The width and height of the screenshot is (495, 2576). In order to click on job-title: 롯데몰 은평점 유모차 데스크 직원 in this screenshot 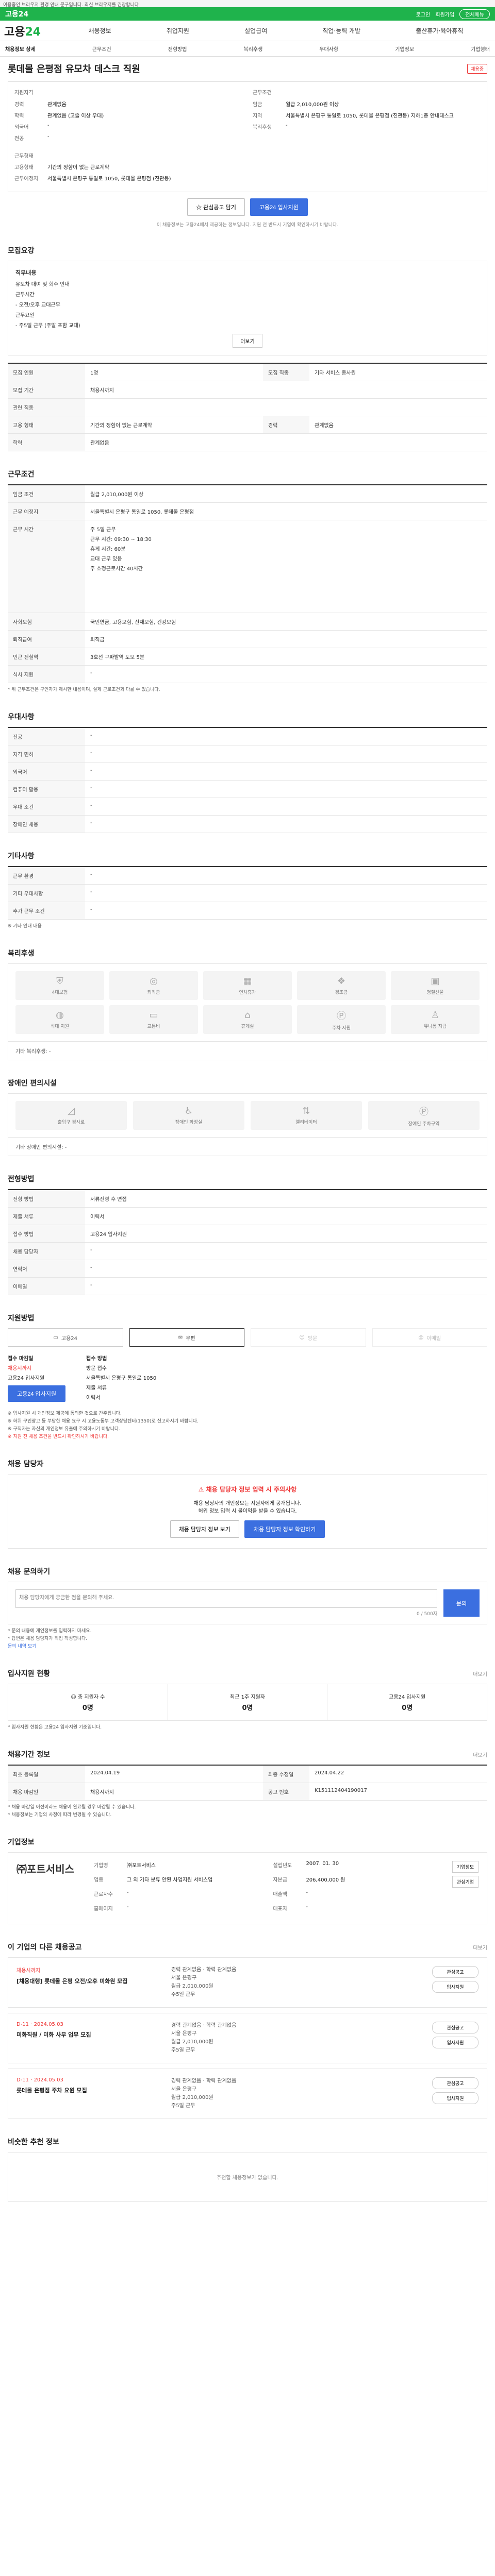, I will do `click(74, 69)`.